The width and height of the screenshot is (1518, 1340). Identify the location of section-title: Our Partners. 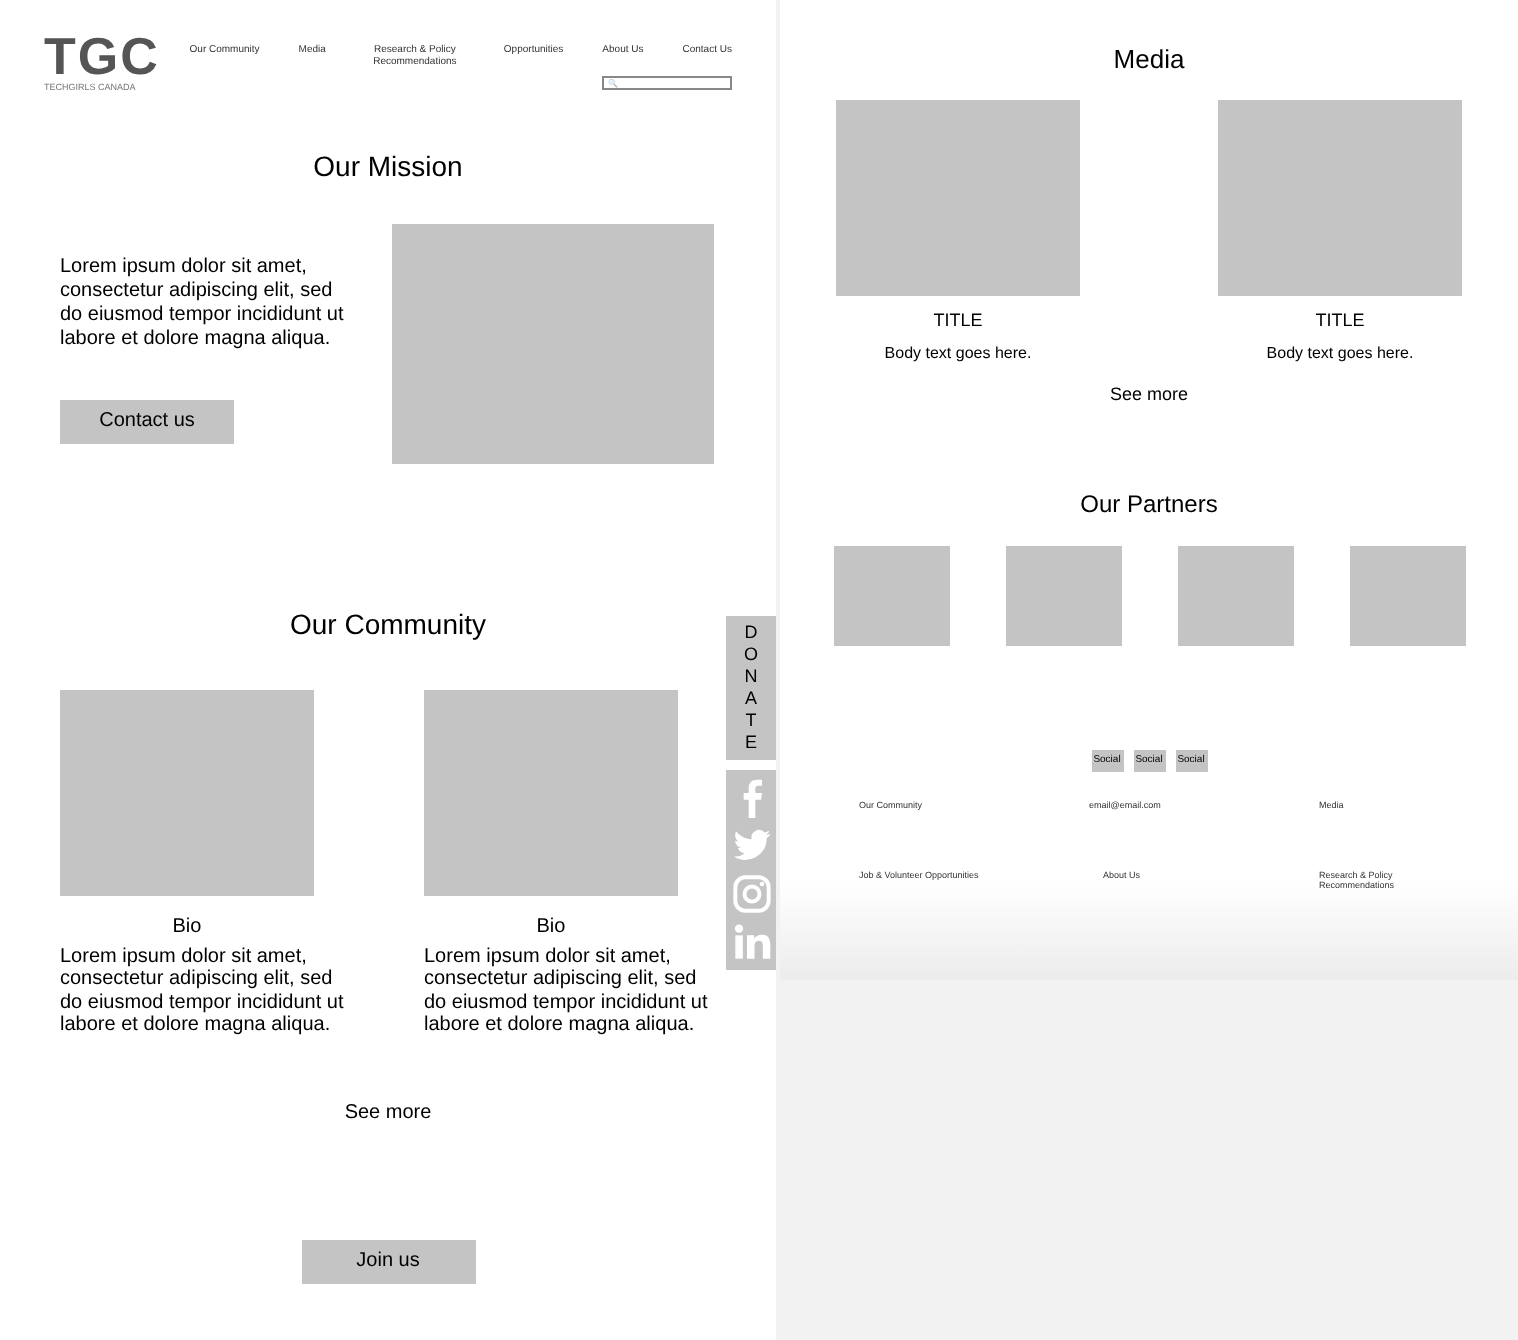
(1149, 504).